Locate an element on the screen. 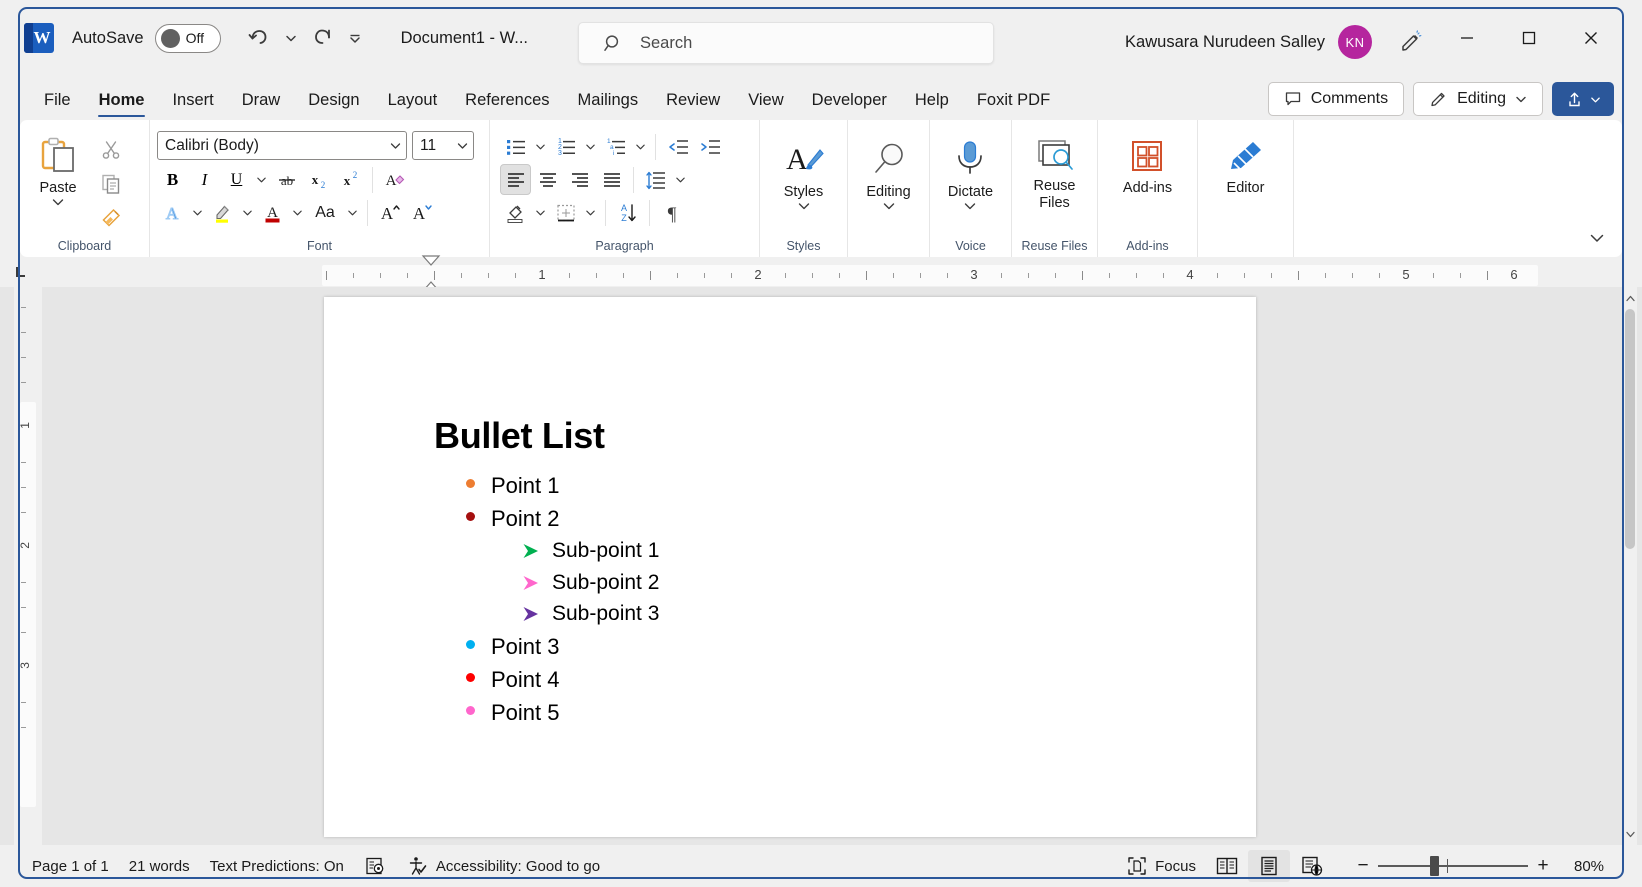 Image resolution: width=1642 pixels, height=887 pixels. numbering-button: 123 is located at coordinates (565, 146).